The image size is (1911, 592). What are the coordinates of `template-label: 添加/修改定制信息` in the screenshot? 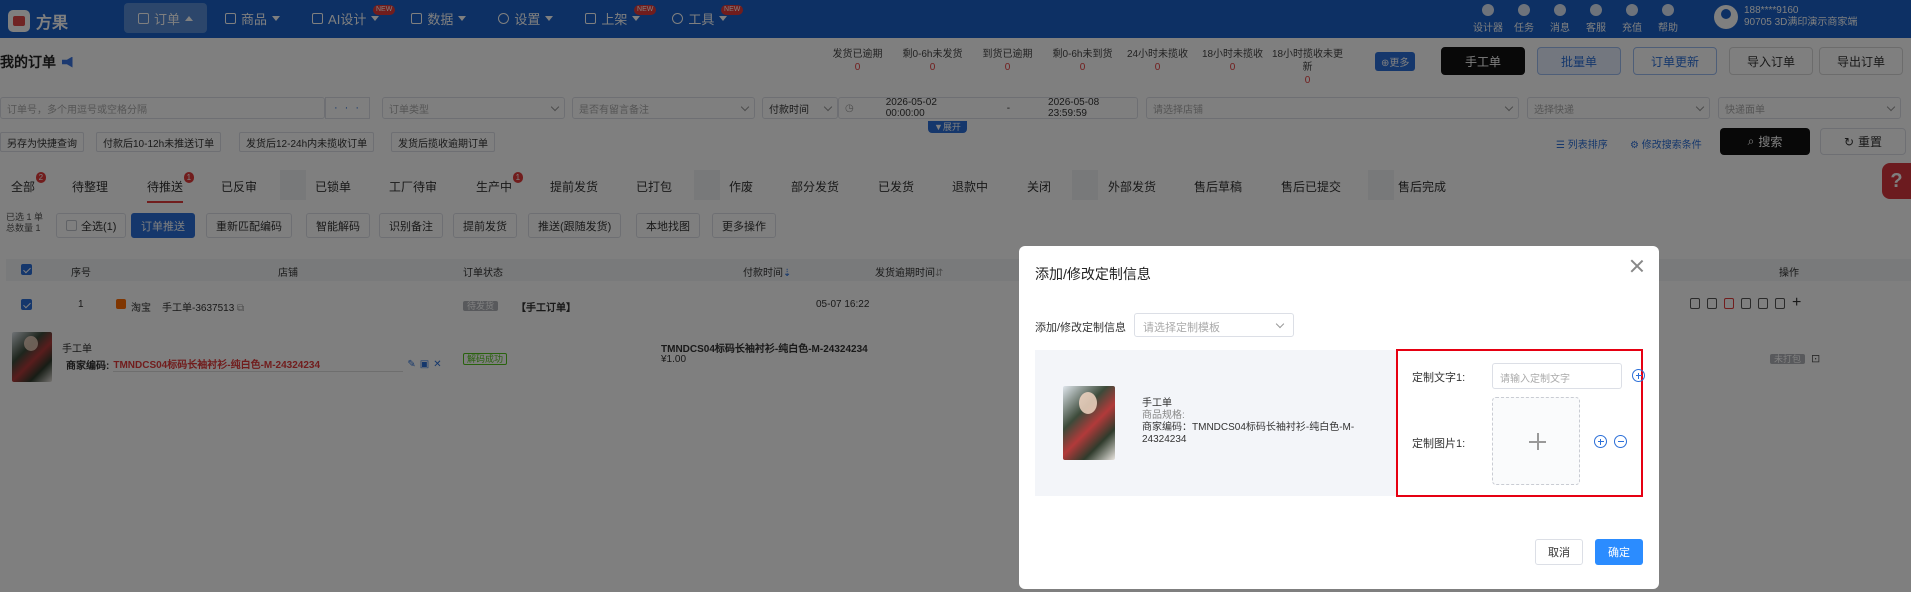 It's located at (1081, 328).